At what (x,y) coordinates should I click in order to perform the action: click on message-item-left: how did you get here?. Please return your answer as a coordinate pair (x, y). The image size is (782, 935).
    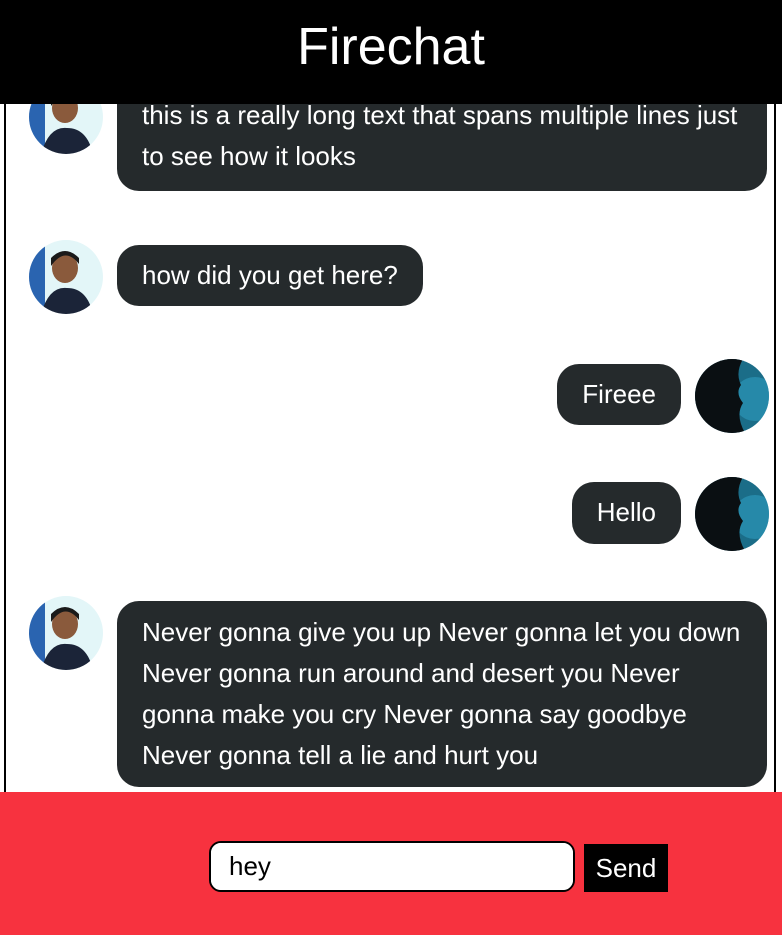
    Looking at the image, I should click on (226, 277).